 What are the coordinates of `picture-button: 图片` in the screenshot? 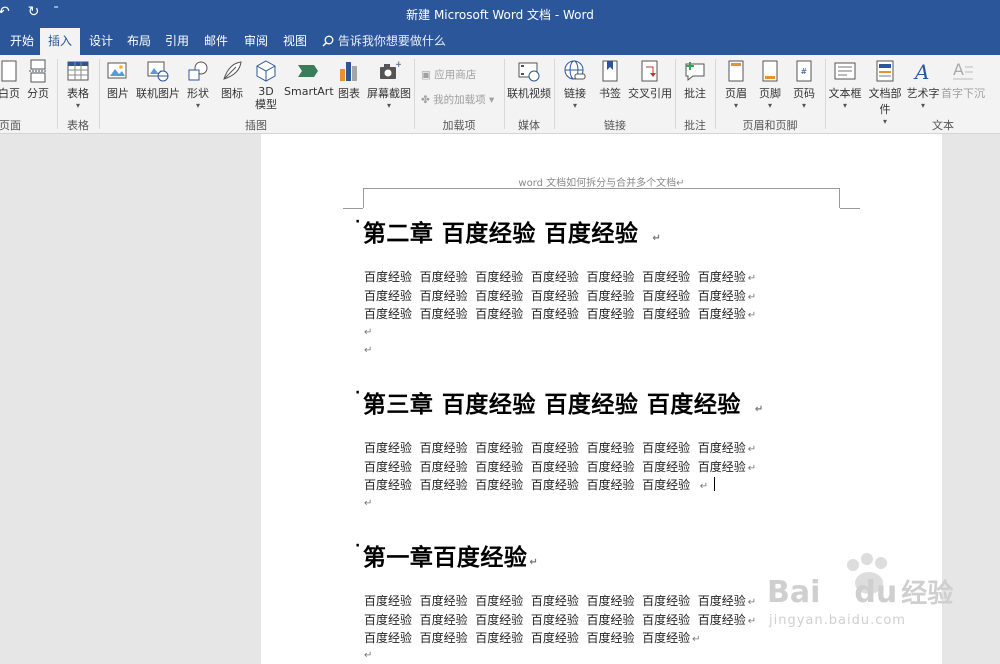 It's located at (118, 79).